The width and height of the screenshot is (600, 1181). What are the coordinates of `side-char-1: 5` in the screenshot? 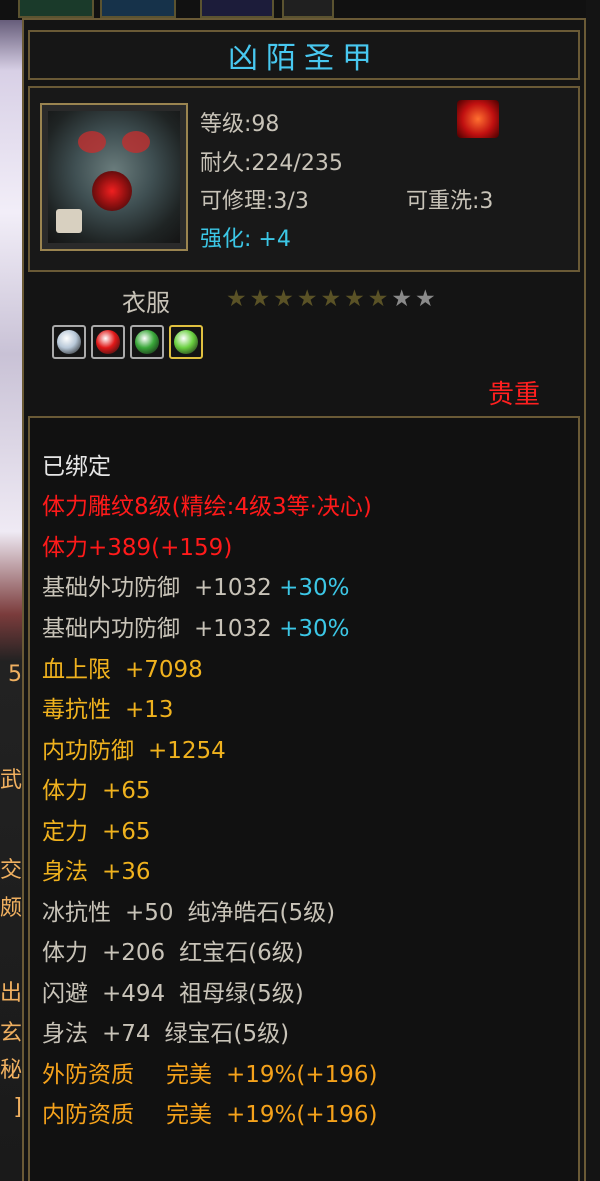 It's located at (15, 674).